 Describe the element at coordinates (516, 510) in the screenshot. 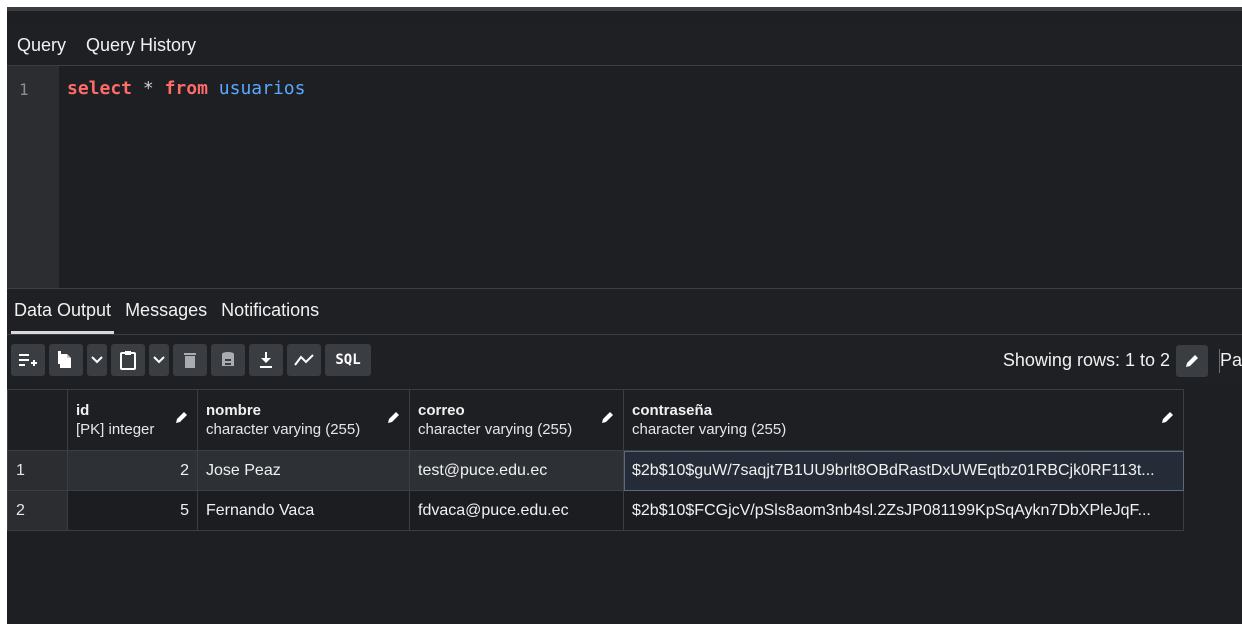

I see `cell-correo: fdvaca@puce.edu.ec` at that location.